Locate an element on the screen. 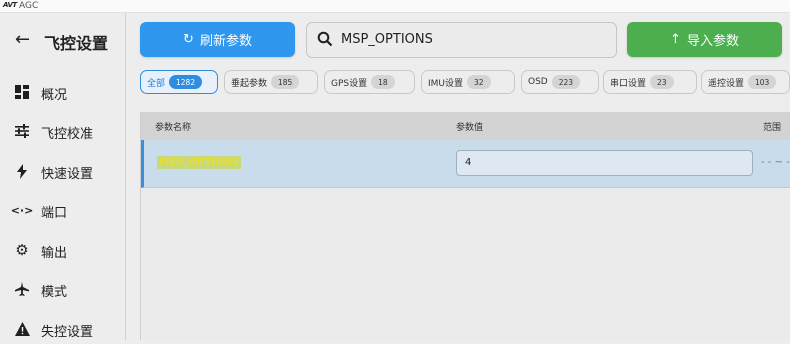 The image size is (790, 344). table-row: MSP_OPTIONS 4 - - ~ - is located at coordinates (465, 164).